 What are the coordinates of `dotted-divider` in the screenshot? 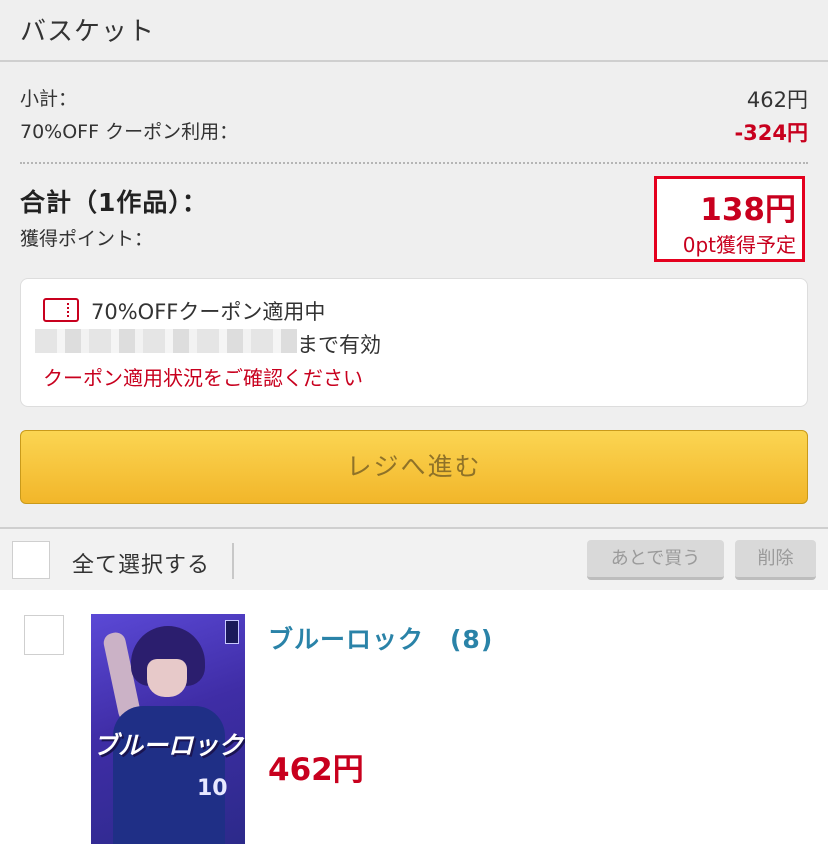 It's located at (414, 163).